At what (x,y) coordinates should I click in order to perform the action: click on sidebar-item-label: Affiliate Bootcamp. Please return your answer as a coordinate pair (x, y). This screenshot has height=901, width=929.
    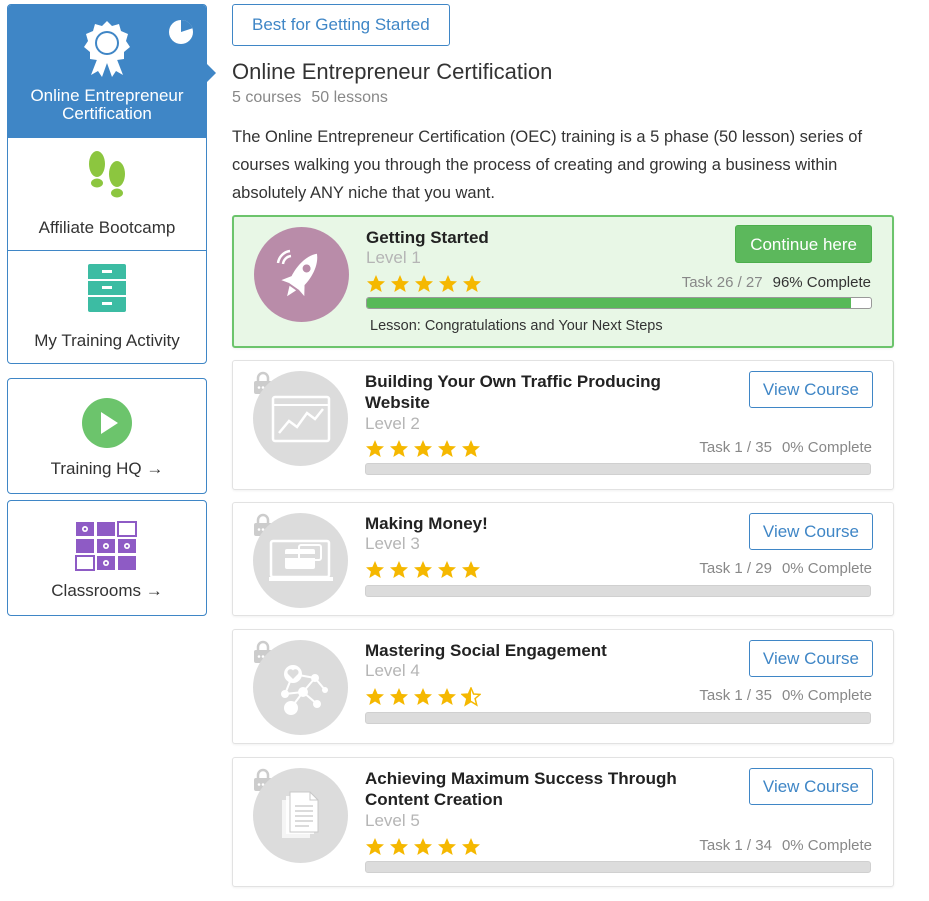
    Looking at the image, I should click on (107, 227).